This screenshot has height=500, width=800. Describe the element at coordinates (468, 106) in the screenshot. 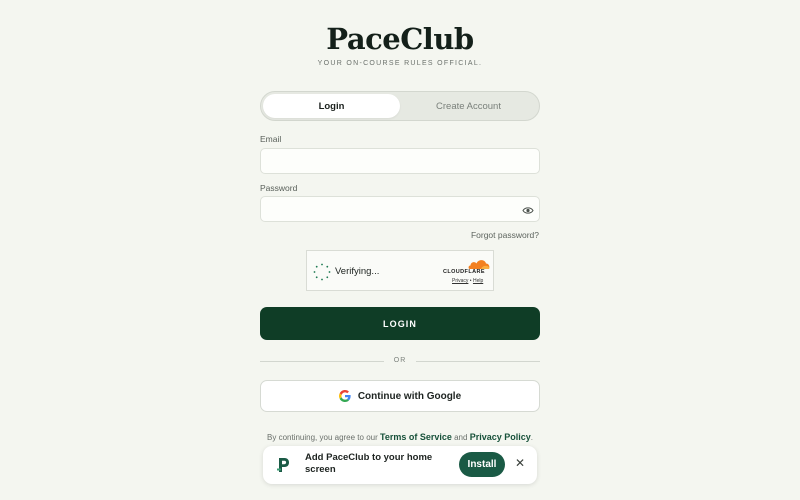

I see `tab-create-account: Create Account` at that location.